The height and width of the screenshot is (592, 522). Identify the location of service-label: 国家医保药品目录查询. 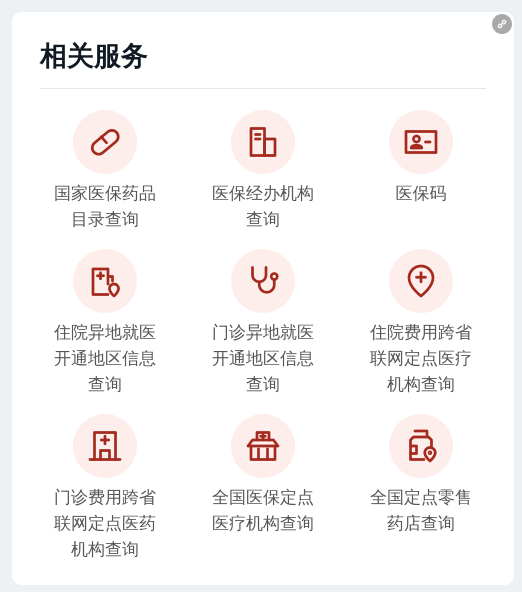
(105, 207).